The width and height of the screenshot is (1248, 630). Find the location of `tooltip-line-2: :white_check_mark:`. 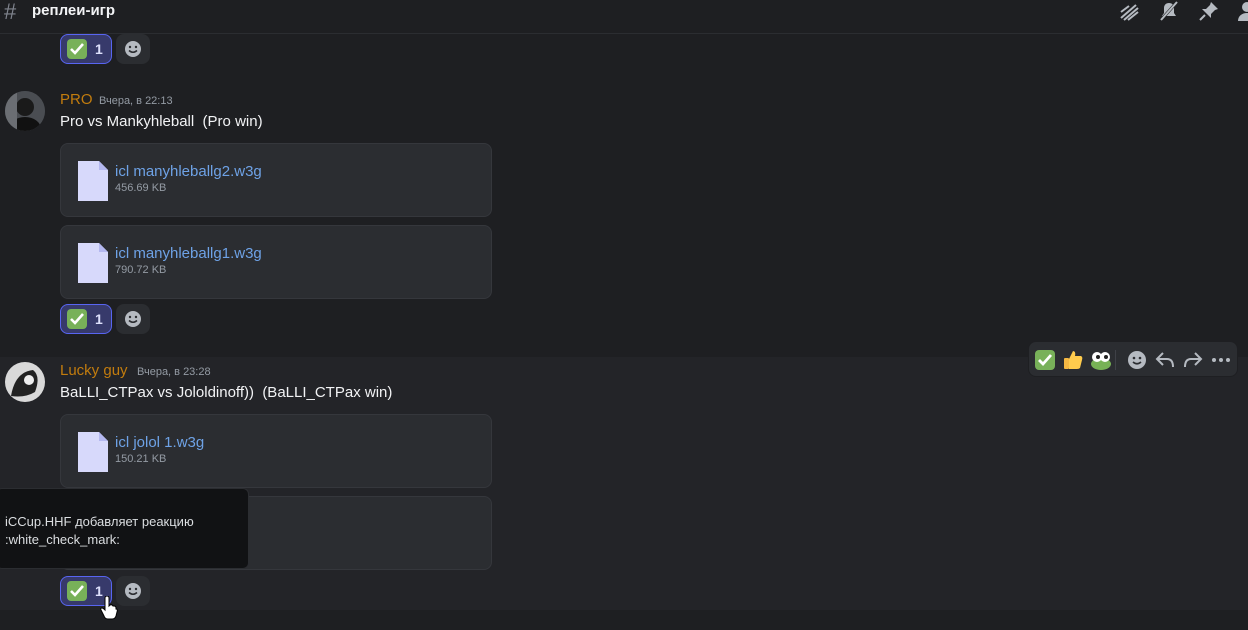

tooltip-line-2: :white_check_mark: is located at coordinates (62, 539).